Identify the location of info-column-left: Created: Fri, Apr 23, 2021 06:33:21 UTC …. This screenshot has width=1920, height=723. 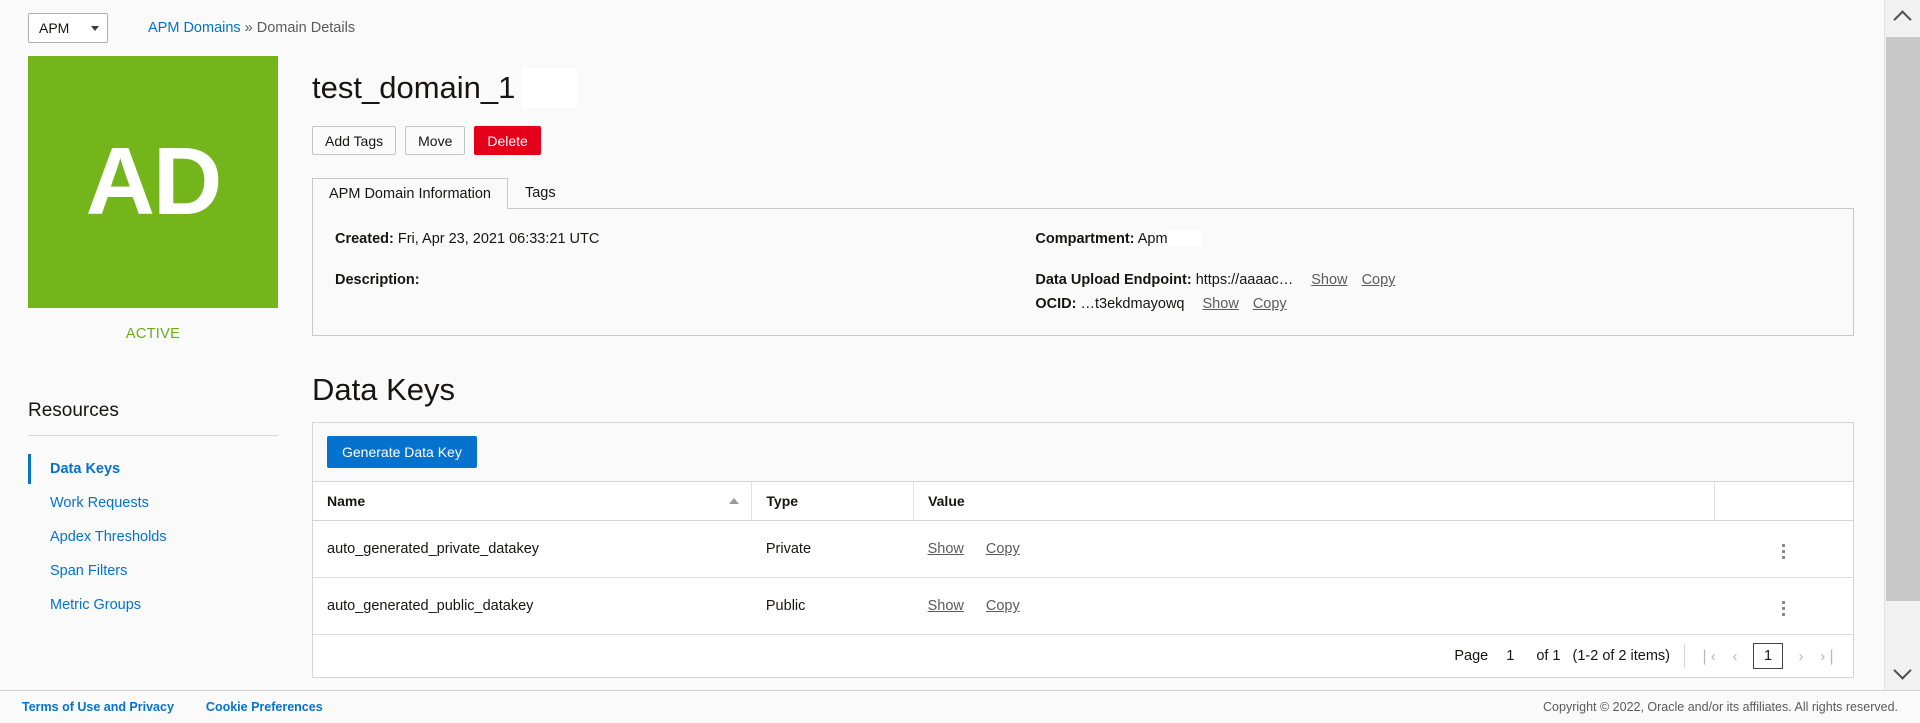
(667, 272).